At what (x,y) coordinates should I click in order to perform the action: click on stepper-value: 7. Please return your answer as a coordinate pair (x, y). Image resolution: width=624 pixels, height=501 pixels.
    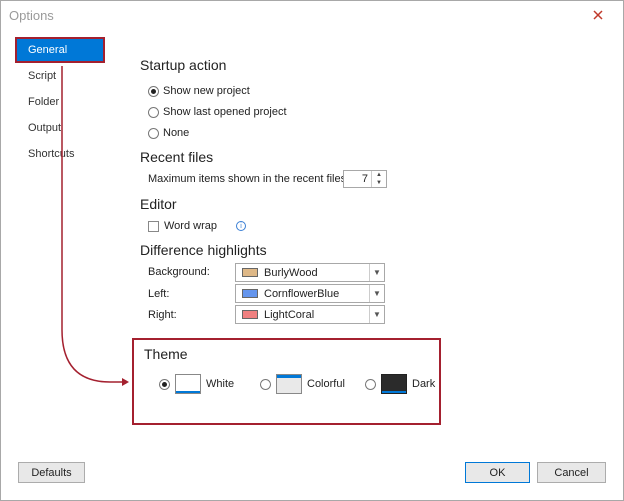
    Looking at the image, I should click on (364, 179).